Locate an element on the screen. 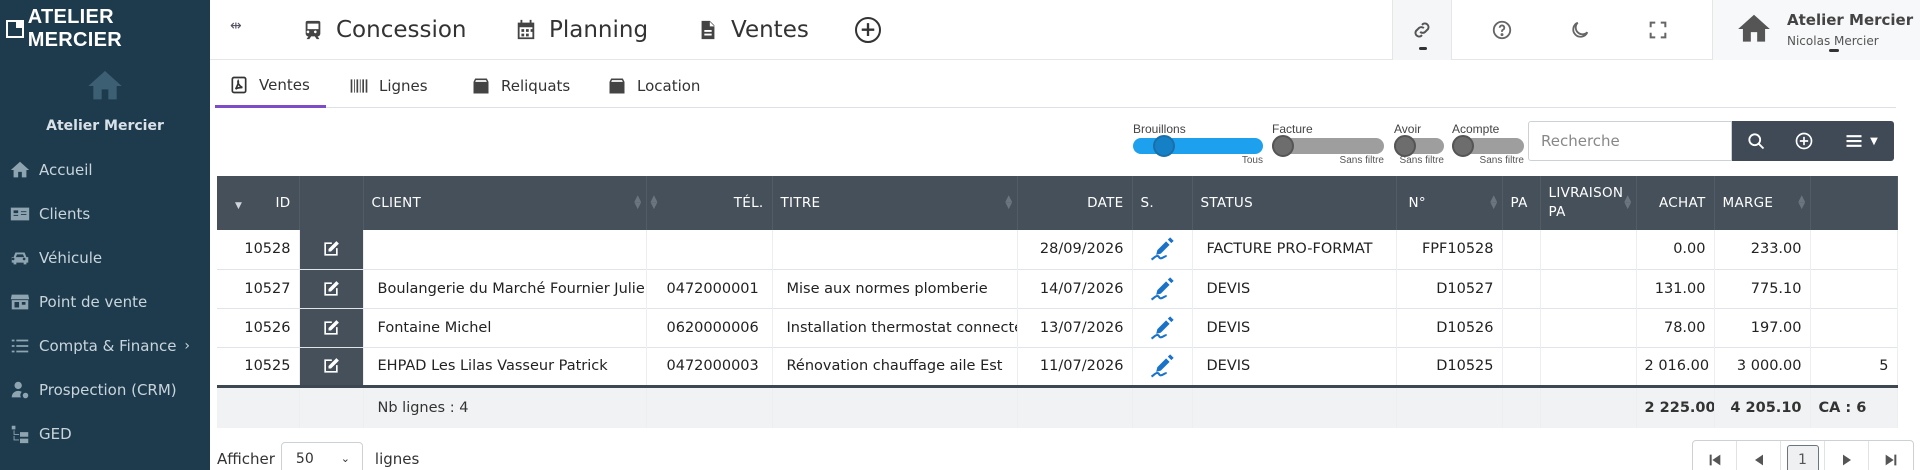 The height and width of the screenshot is (470, 1920). car-icon is located at coordinates (20, 258).